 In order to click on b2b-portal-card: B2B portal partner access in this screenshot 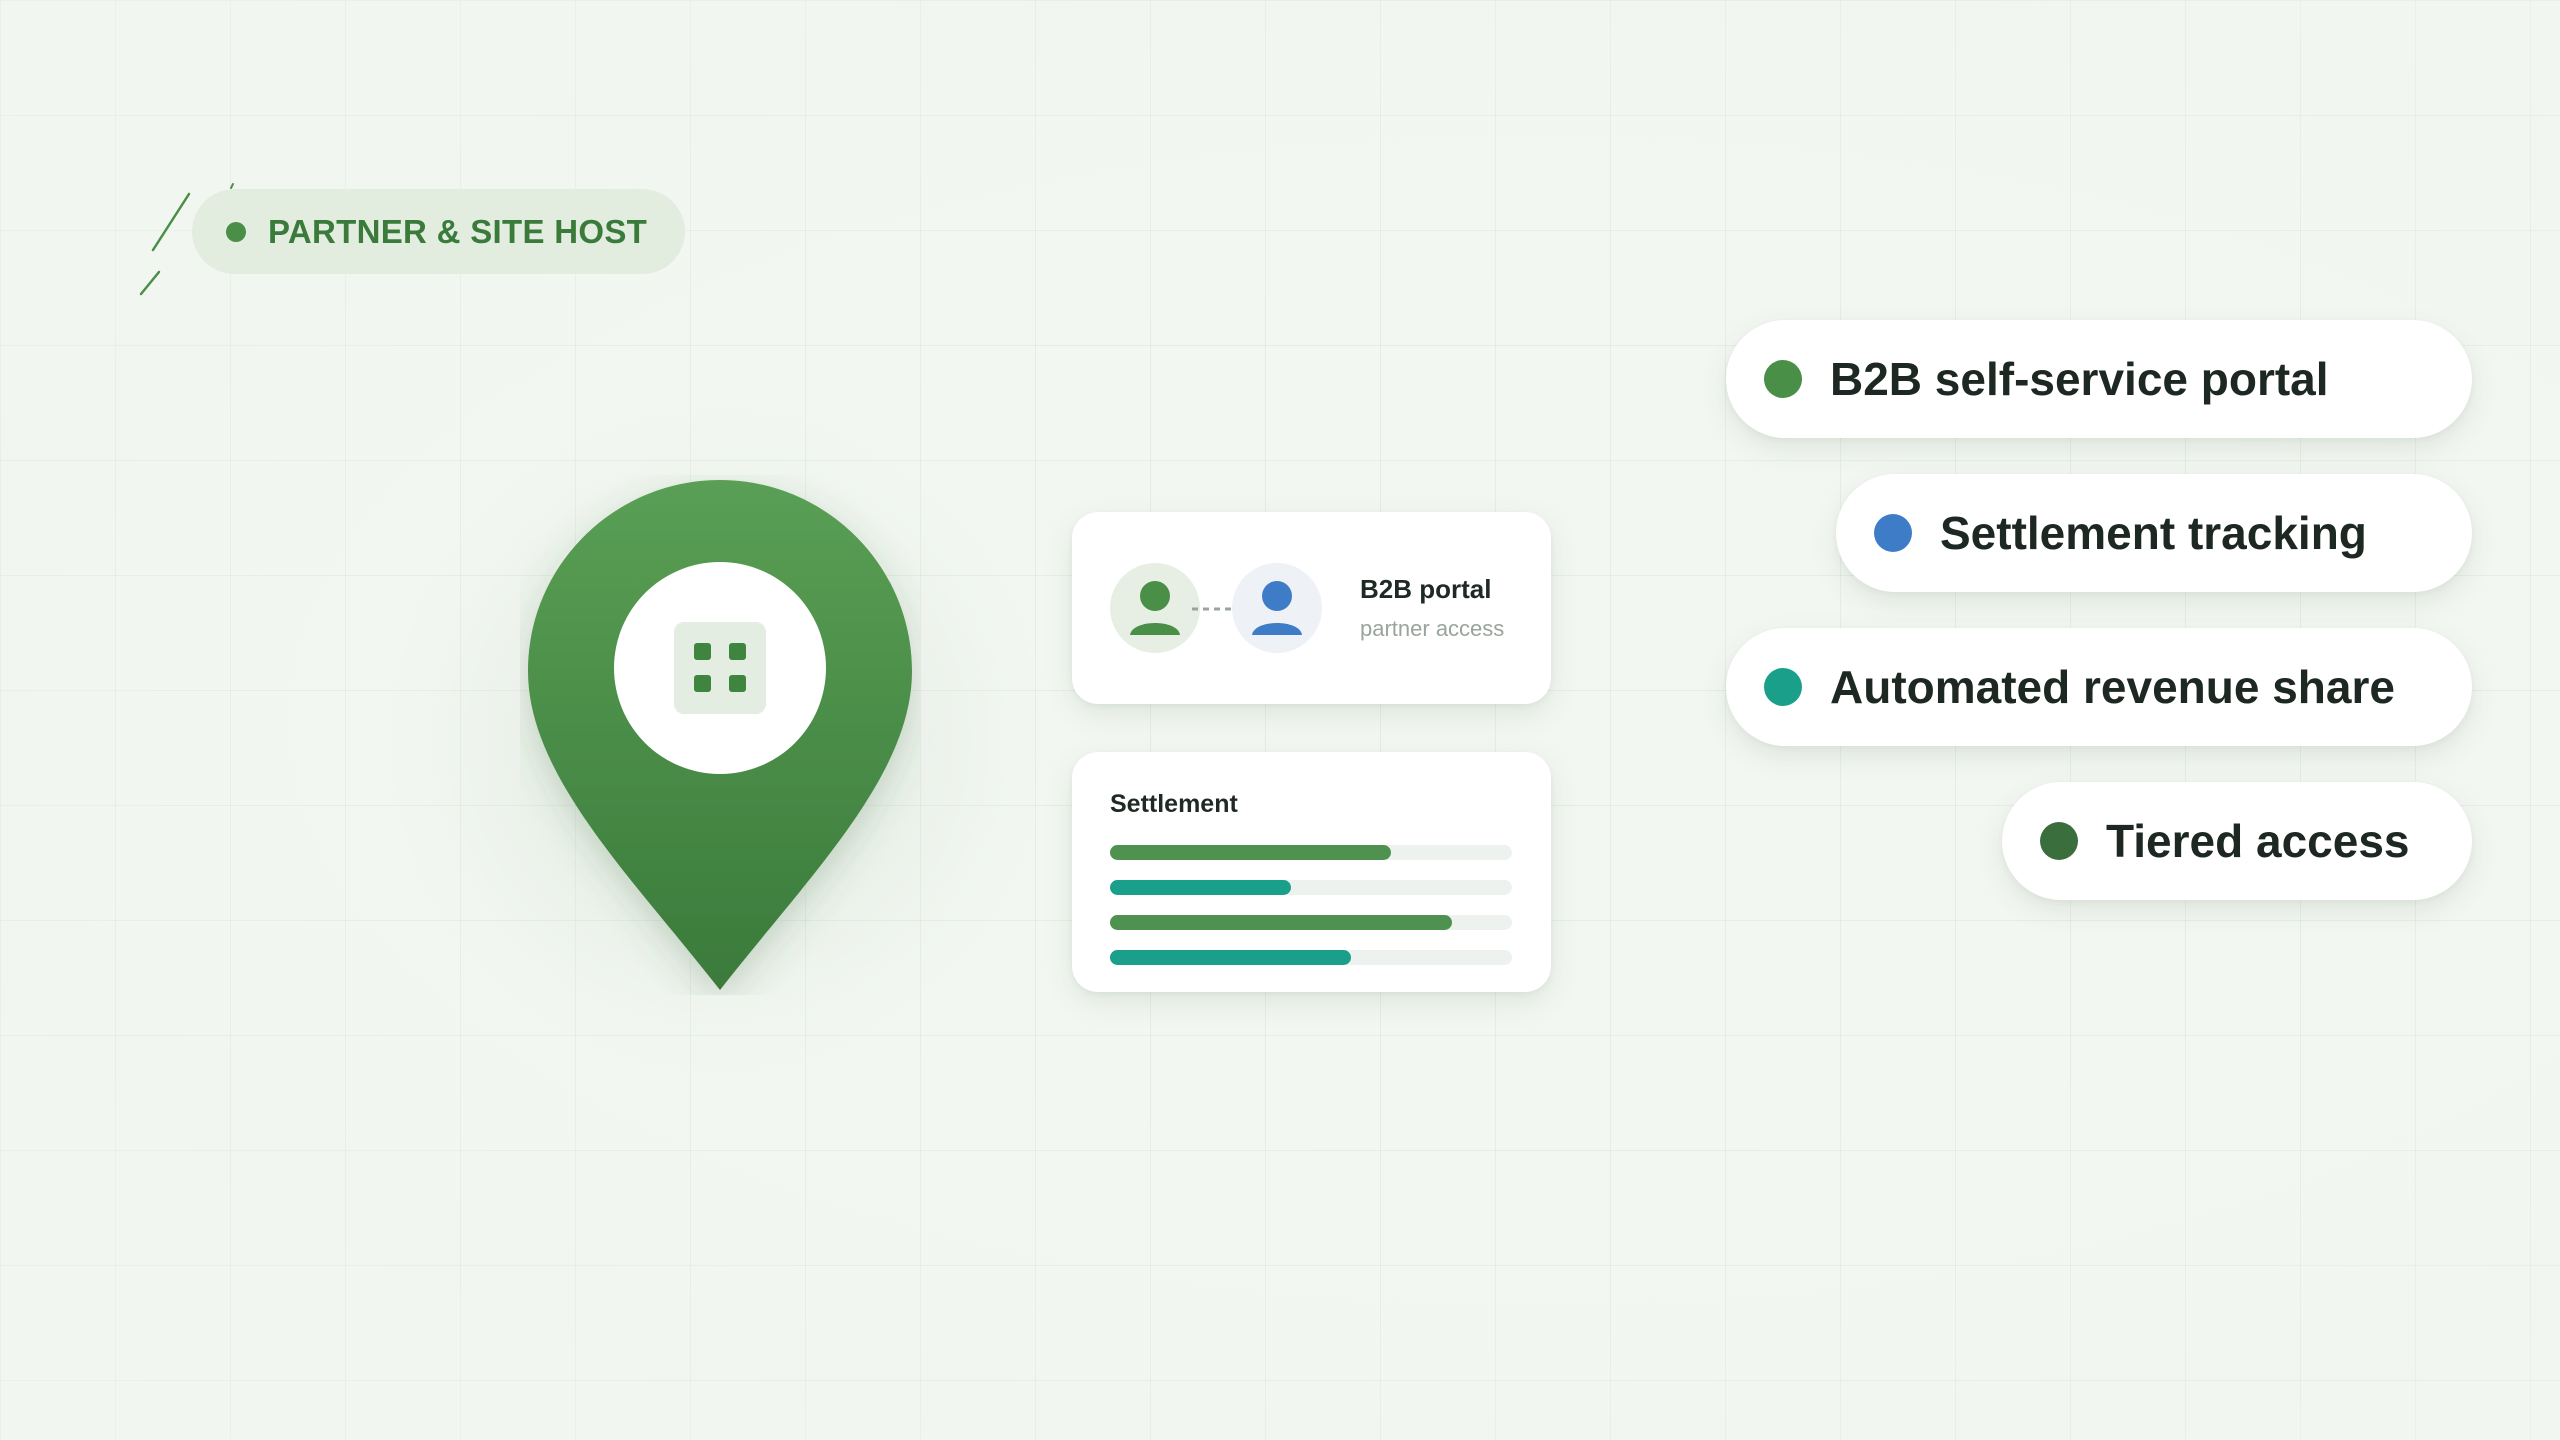, I will do `click(1311, 608)`.